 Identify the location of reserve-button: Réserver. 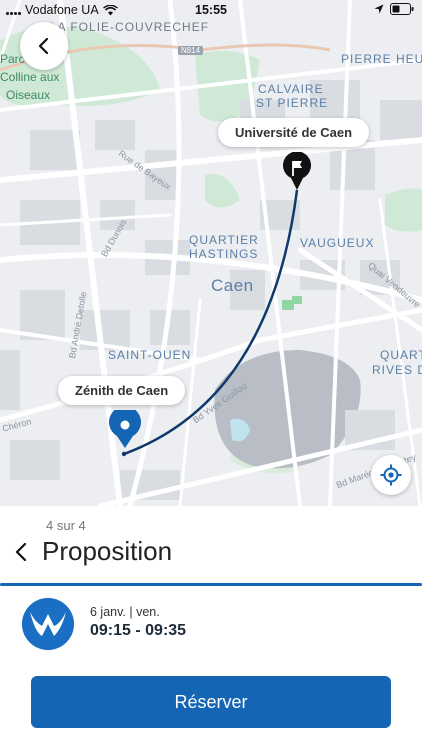
(211, 702).